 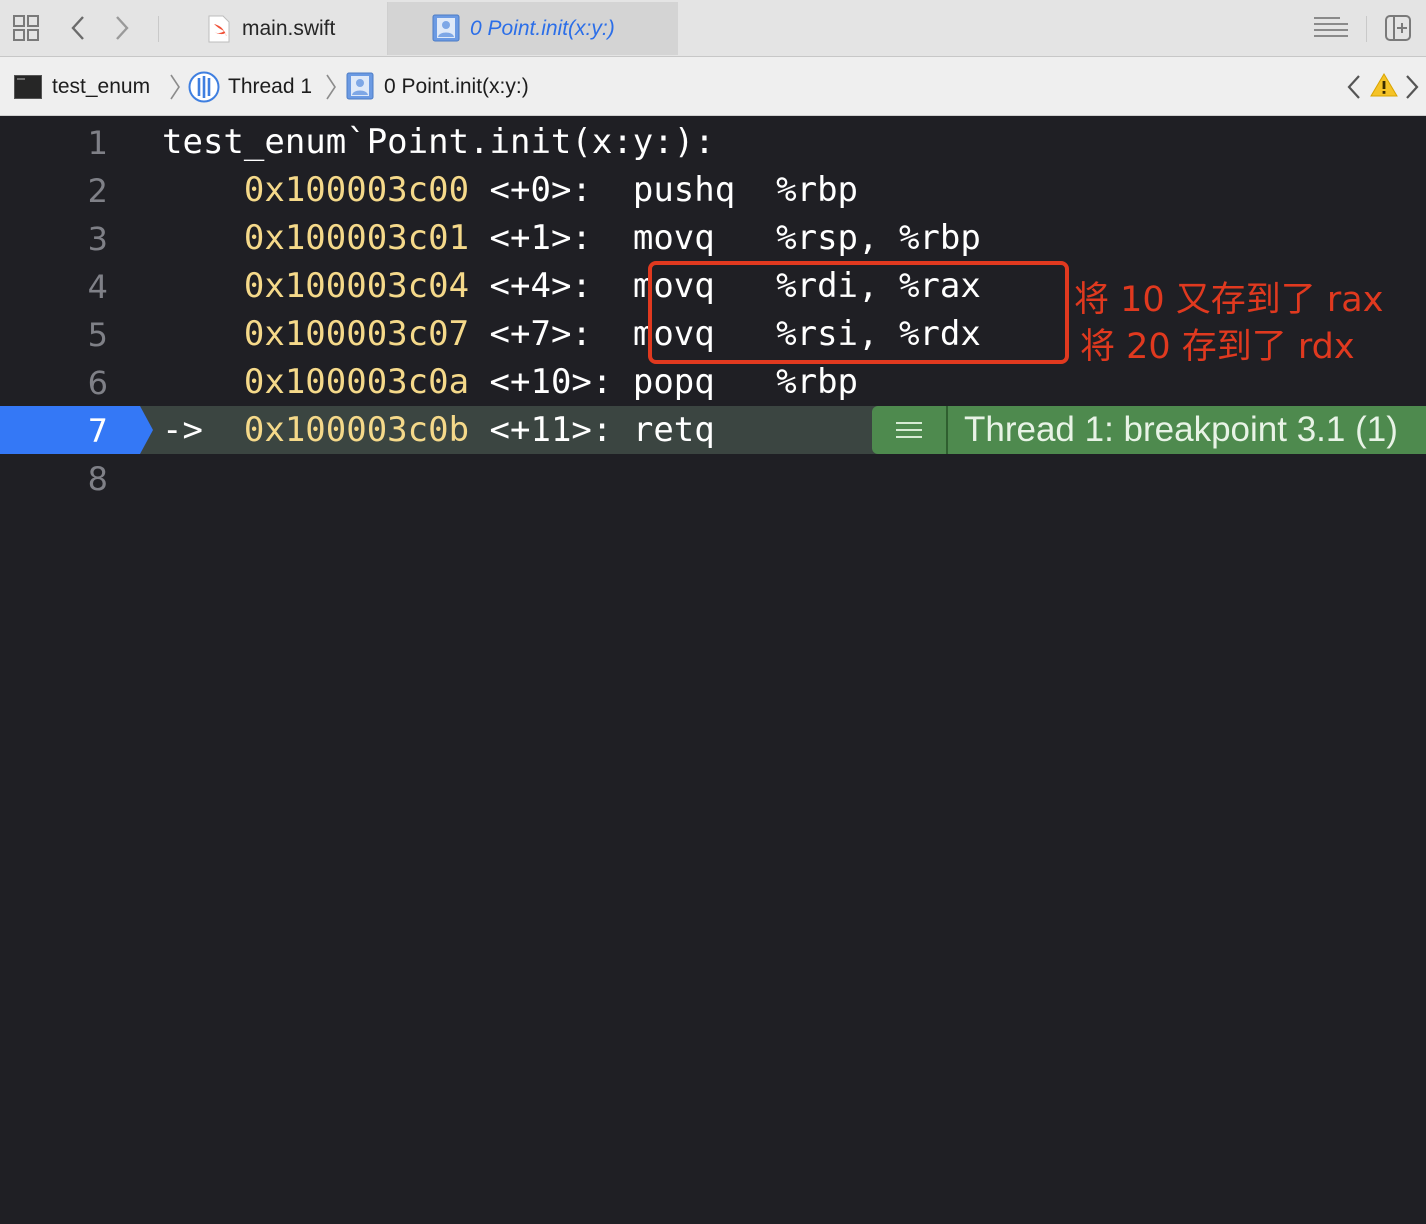 What do you see at coordinates (78, 28) in the screenshot?
I see `back-chevron-icon` at bounding box center [78, 28].